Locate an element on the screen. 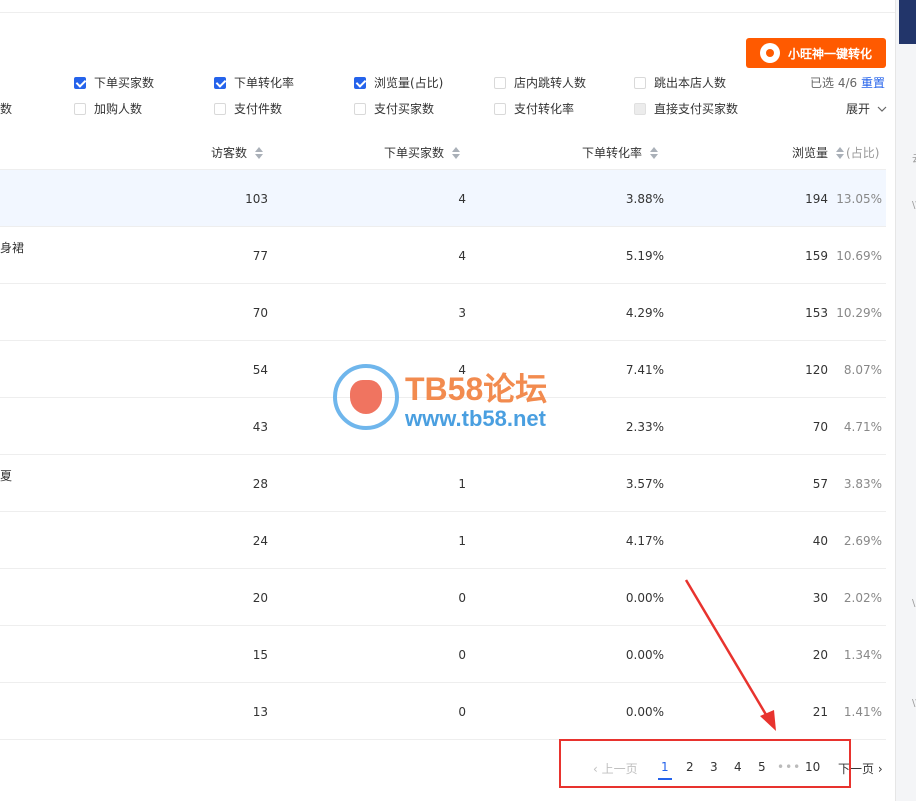 The width and height of the screenshot is (916, 801). cell-views-share: 10.29% is located at coordinates (859, 313).